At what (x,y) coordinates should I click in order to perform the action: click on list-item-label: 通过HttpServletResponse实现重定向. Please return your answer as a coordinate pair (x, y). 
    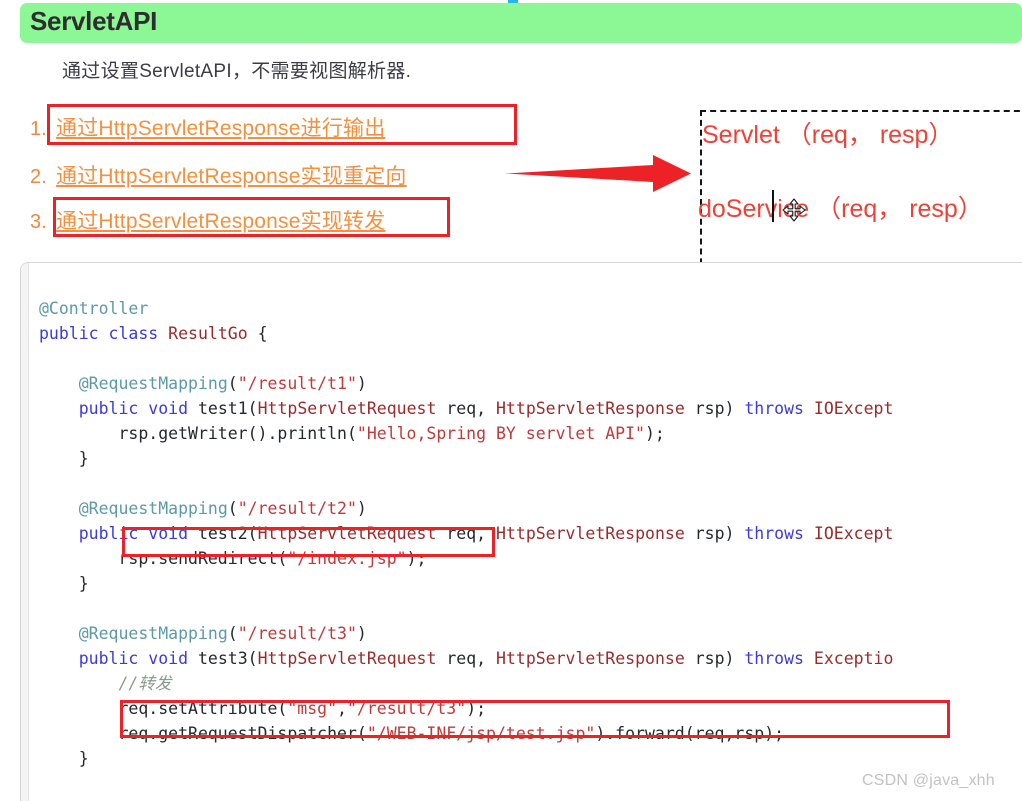
    Looking at the image, I should click on (231, 176).